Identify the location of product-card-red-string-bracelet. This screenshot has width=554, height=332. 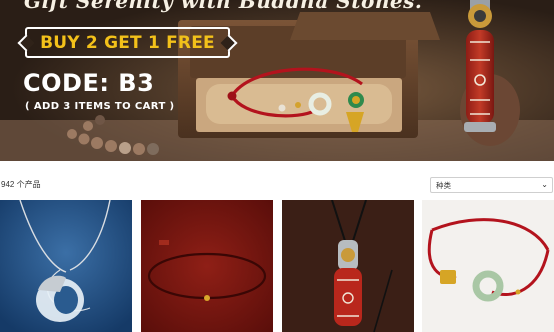
(207, 266).